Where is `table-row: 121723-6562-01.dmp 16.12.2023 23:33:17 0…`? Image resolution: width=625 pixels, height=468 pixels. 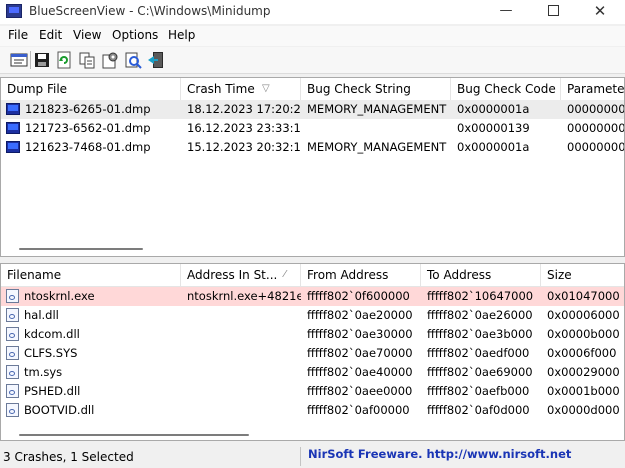 table-row: 121723-6562-01.dmp 16.12.2023 23:33:17 0… is located at coordinates (313, 128).